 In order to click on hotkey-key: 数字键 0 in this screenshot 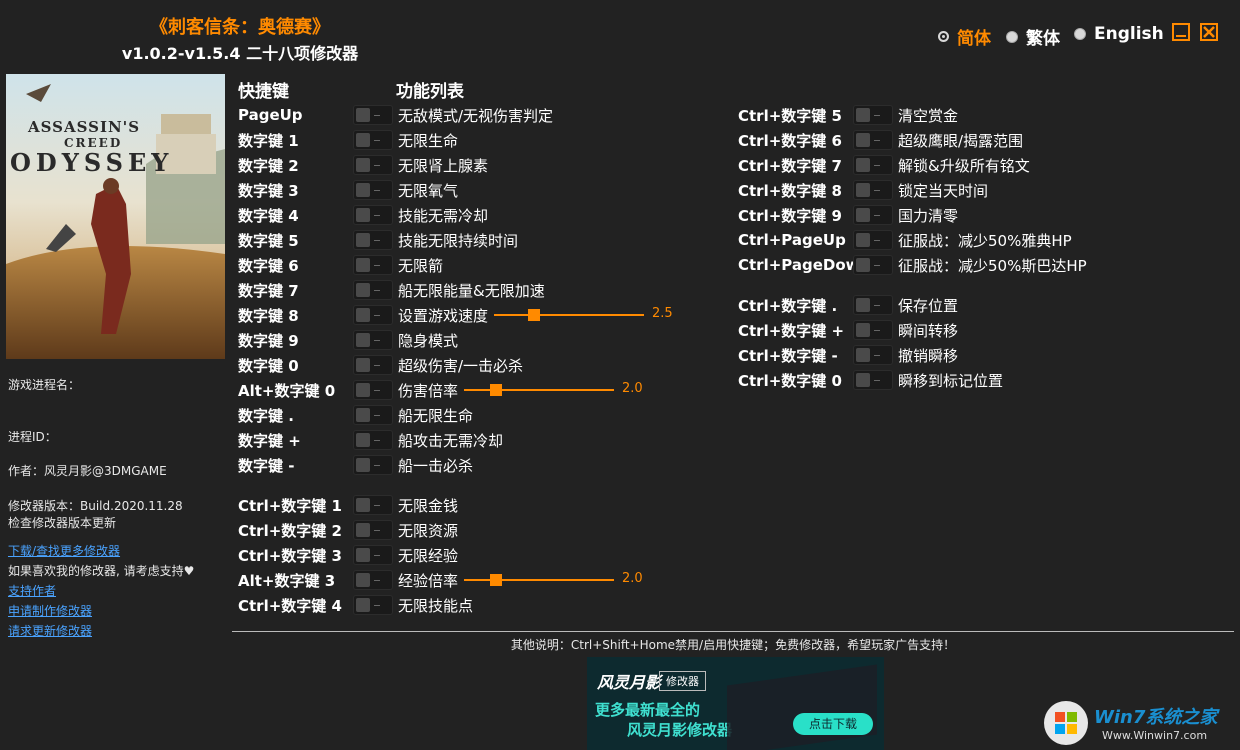, I will do `click(295, 365)`.